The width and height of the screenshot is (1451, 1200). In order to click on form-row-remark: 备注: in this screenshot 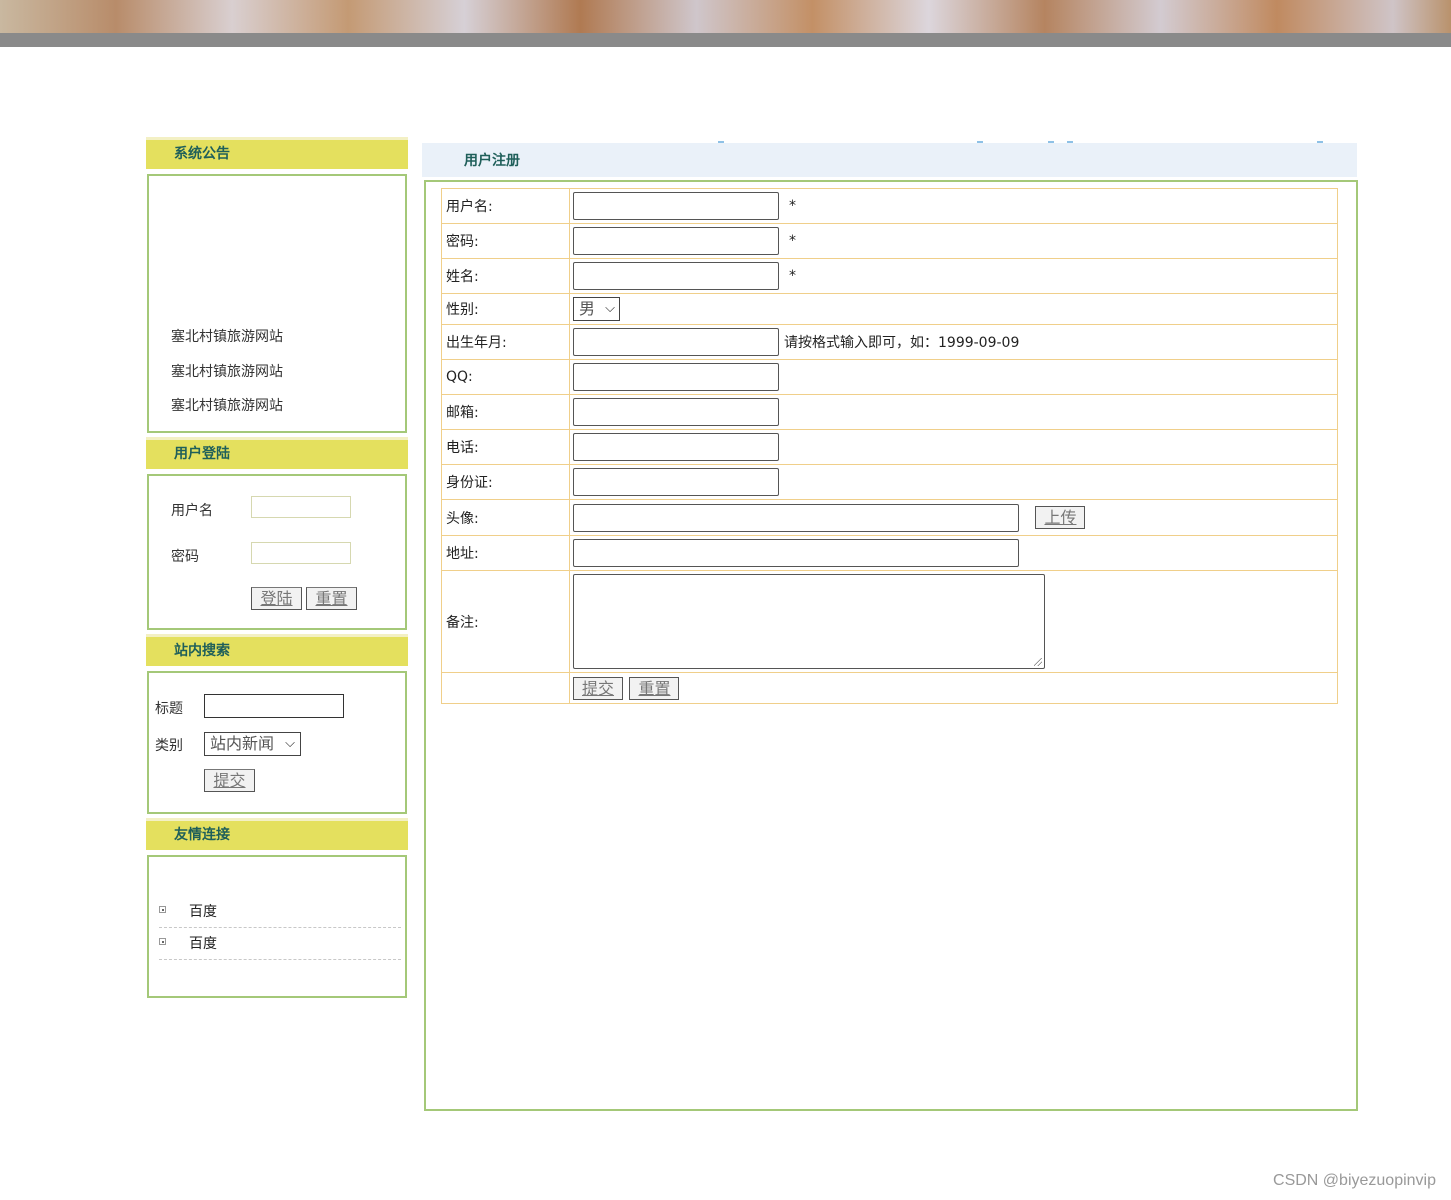, I will do `click(889, 621)`.